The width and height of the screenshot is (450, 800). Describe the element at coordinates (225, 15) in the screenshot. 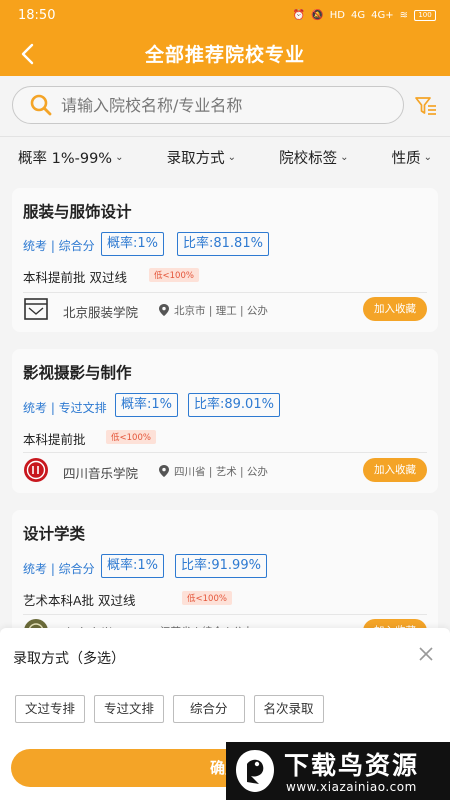

I see `status-bar: 18:50 ⏰ 🔕 HD 4G 4G+ ≋ 100` at that location.